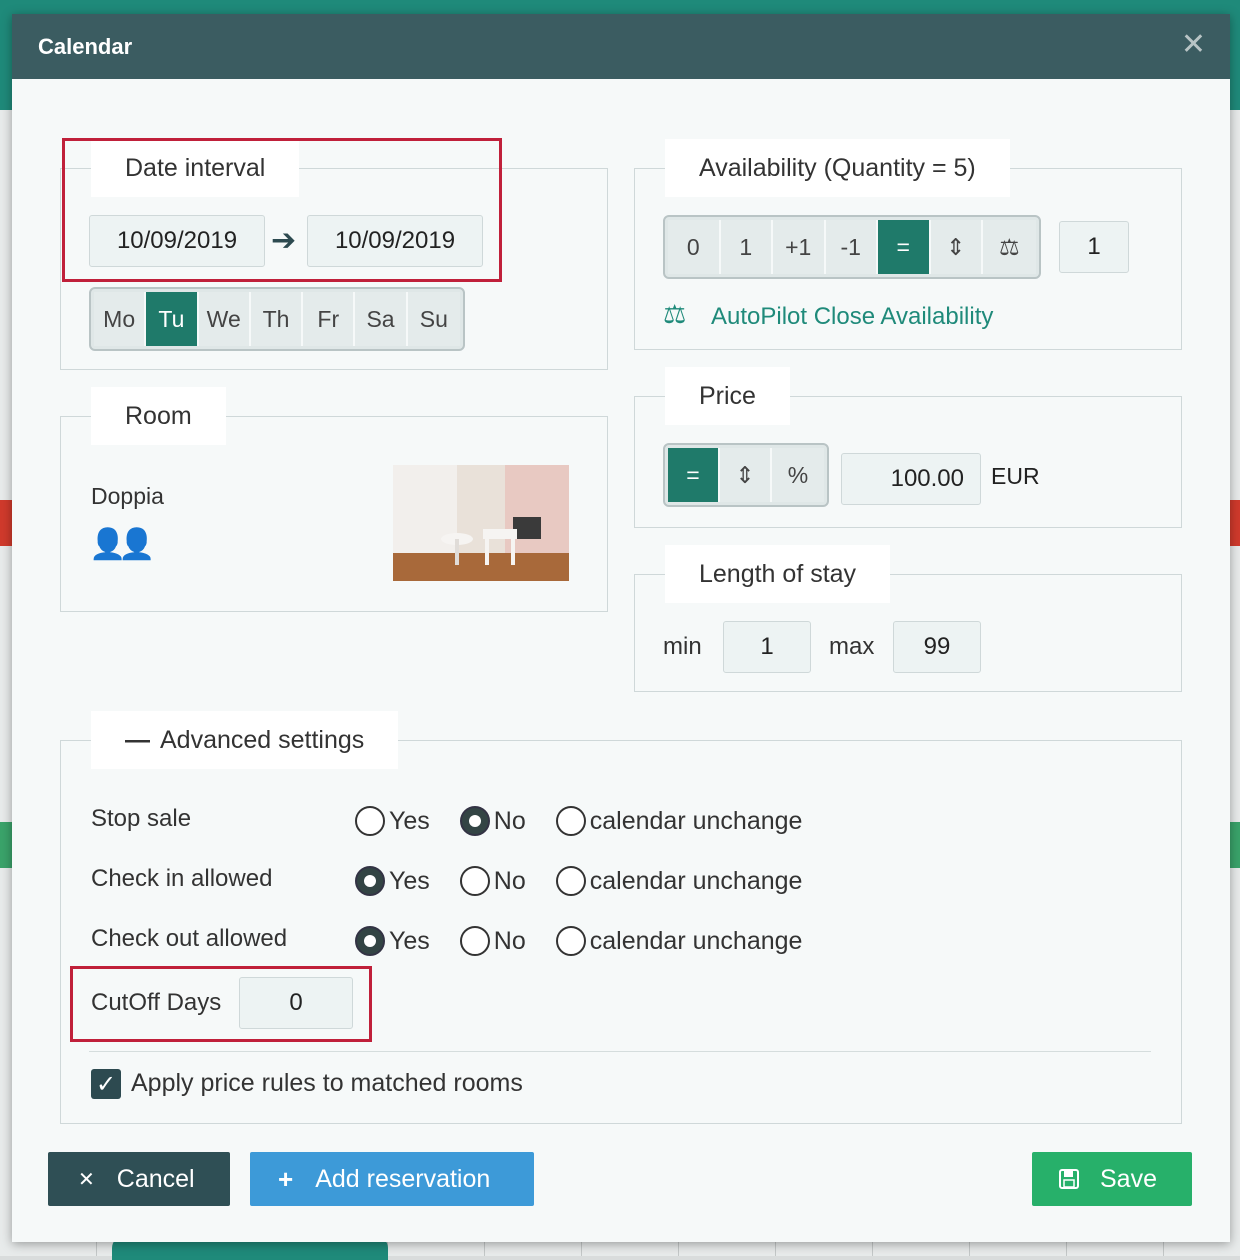 The image size is (1240, 1260). I want to click on check-out-allowed-options: Yes No calendar unchange, so click(593, 941).